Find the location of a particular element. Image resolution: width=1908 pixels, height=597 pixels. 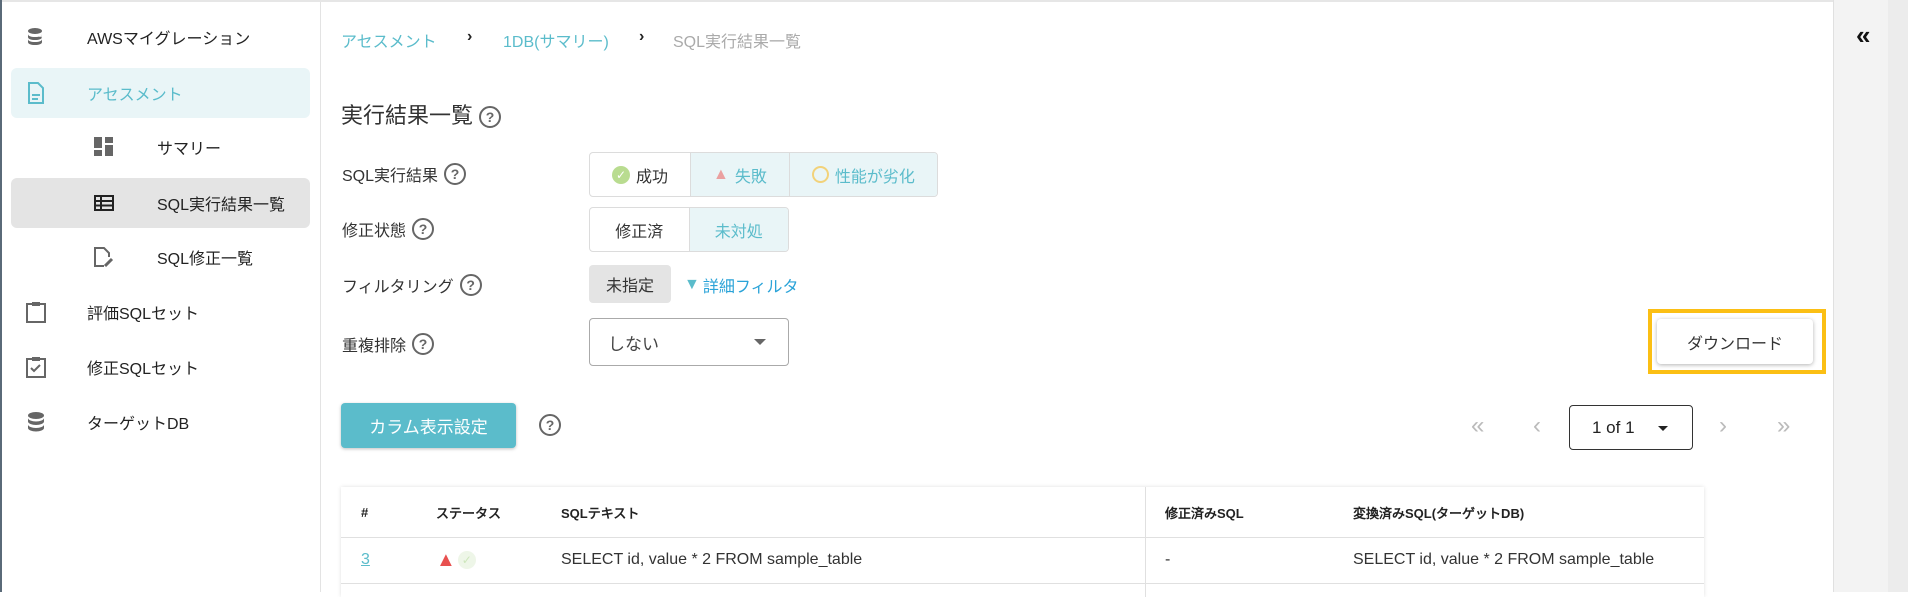

fixed-sql-cell: - is located at coordinates (1168, 559).